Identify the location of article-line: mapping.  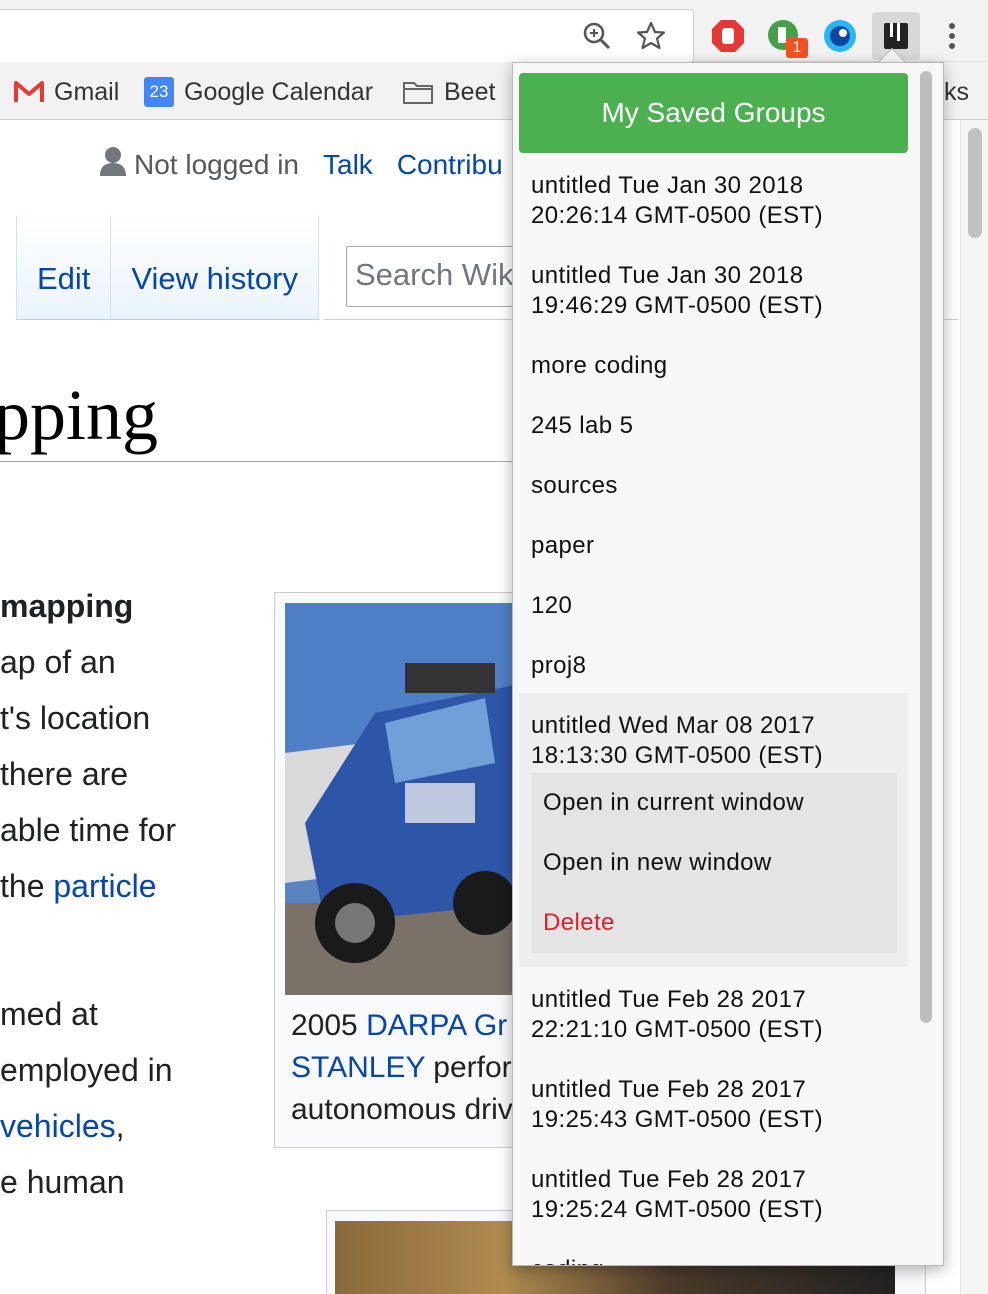
(67, 606).